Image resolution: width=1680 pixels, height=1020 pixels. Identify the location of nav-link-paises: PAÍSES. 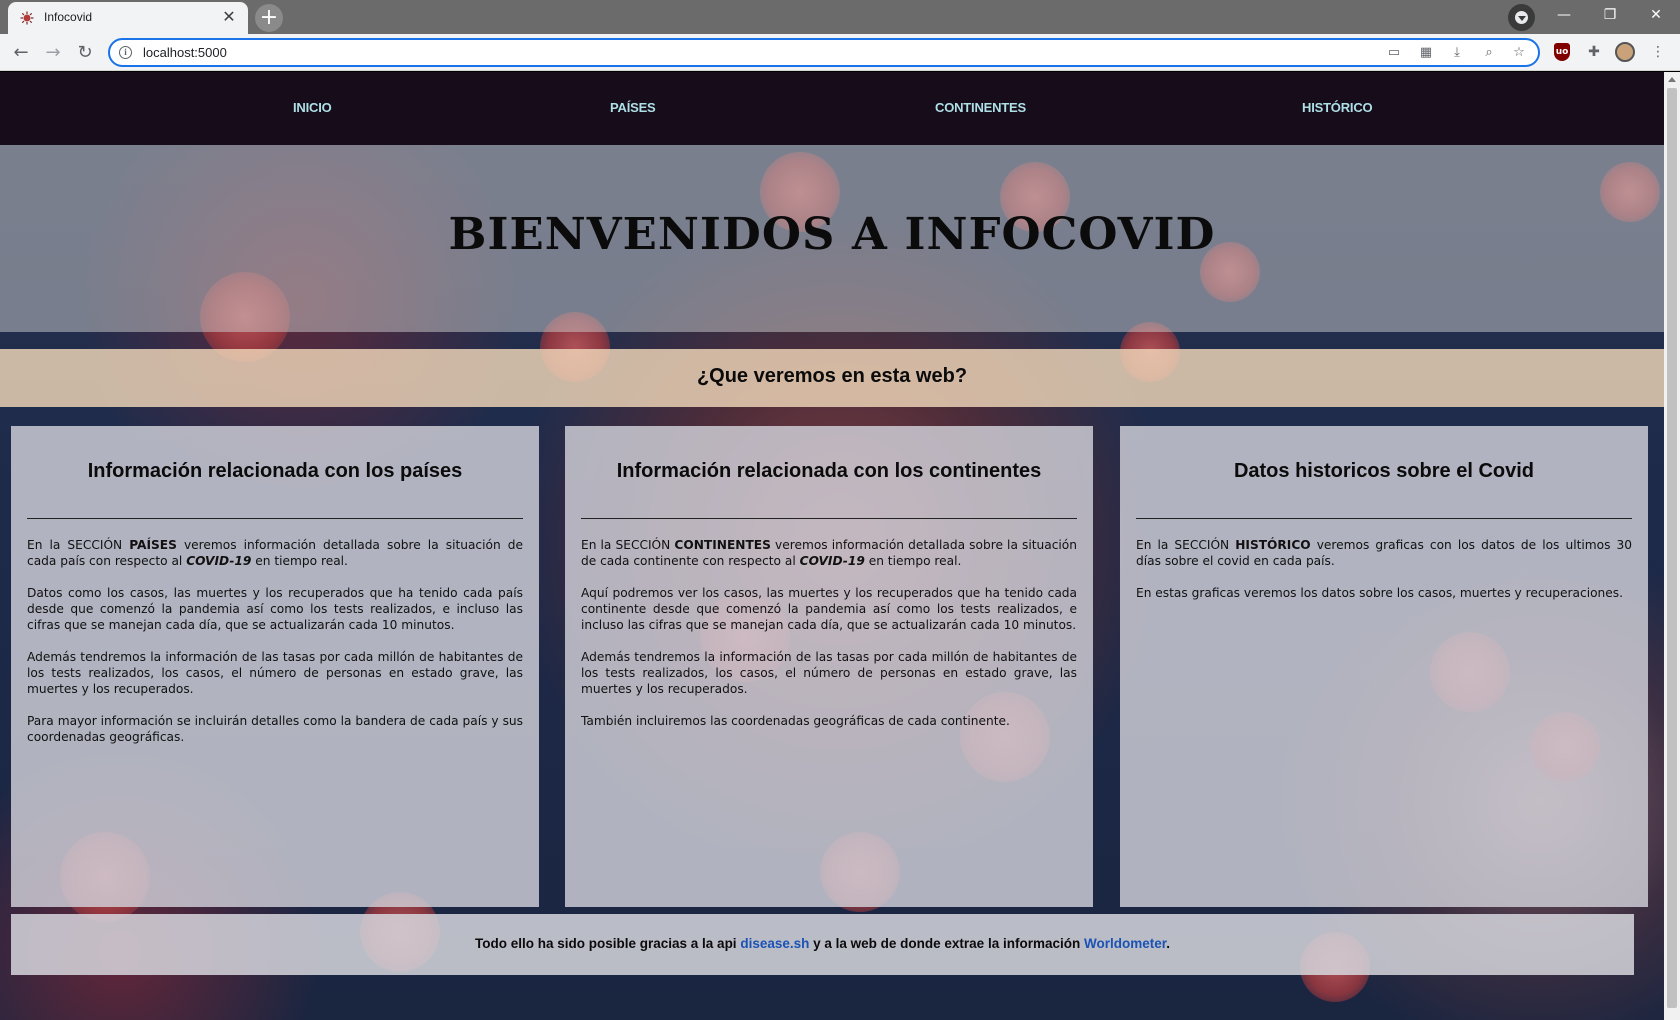
(633, 107).